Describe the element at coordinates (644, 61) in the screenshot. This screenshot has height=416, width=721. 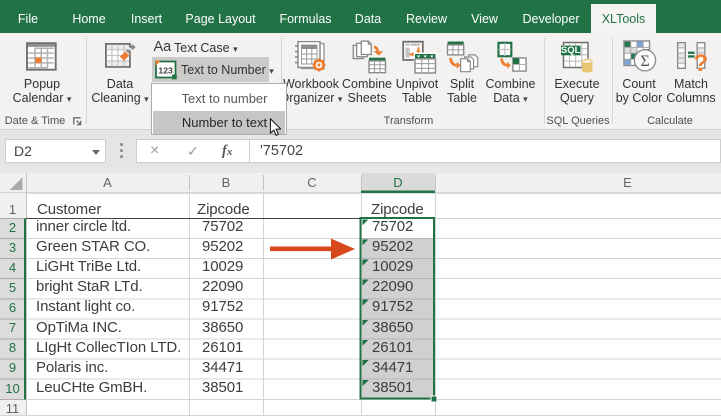
I see `svg-text: Σ` at that location.